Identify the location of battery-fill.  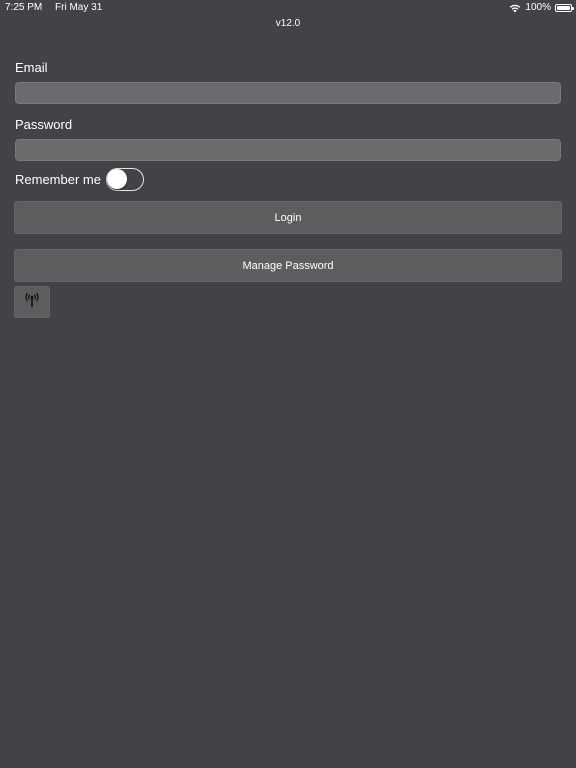
(563, 8).